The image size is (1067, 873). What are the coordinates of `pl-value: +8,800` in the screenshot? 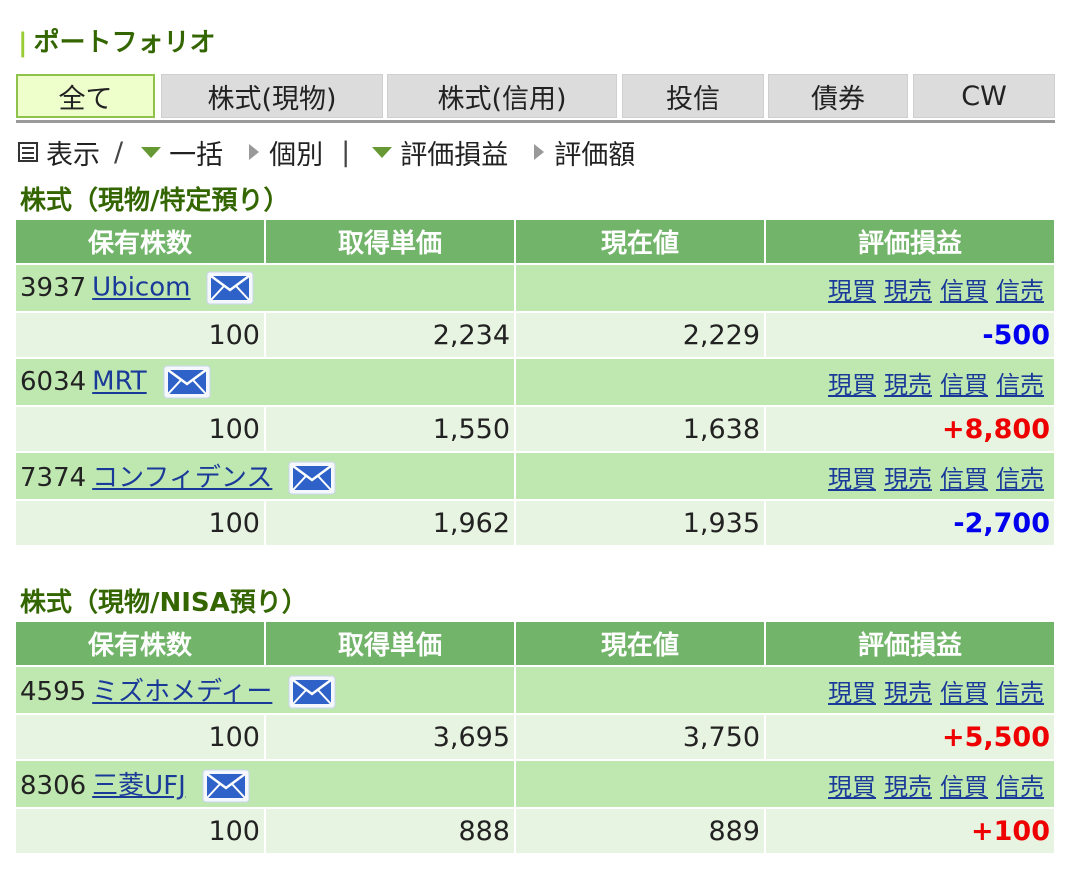 It's located at (909, 428).